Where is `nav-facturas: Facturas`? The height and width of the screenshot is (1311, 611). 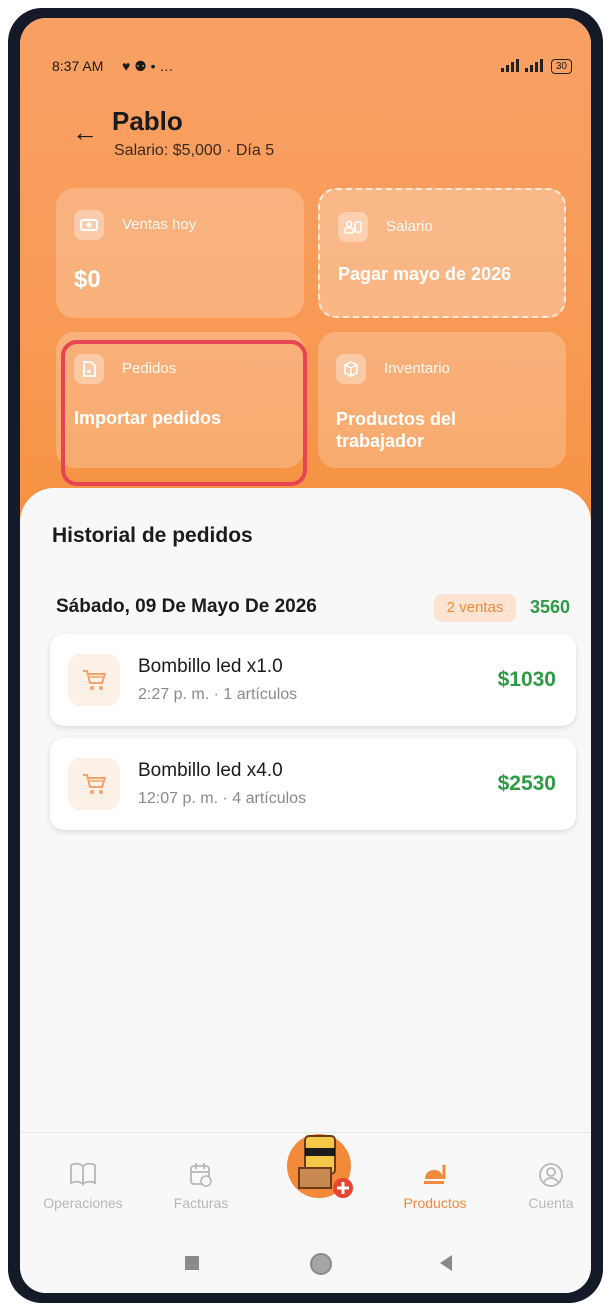 nav-facturas: Facturas is located at coordinates (201, 1186).